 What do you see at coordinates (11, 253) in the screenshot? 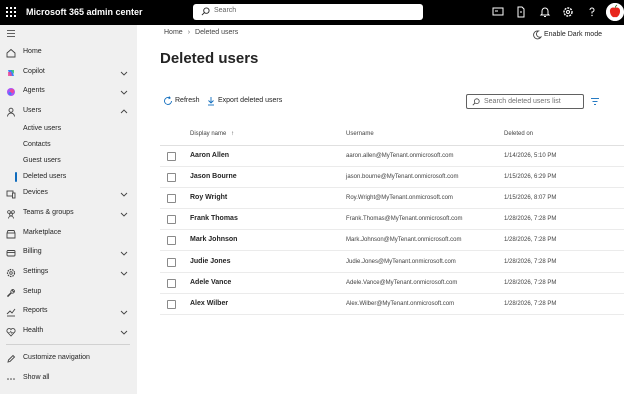
I see `billing-icon` at bounding box center [11, 253].